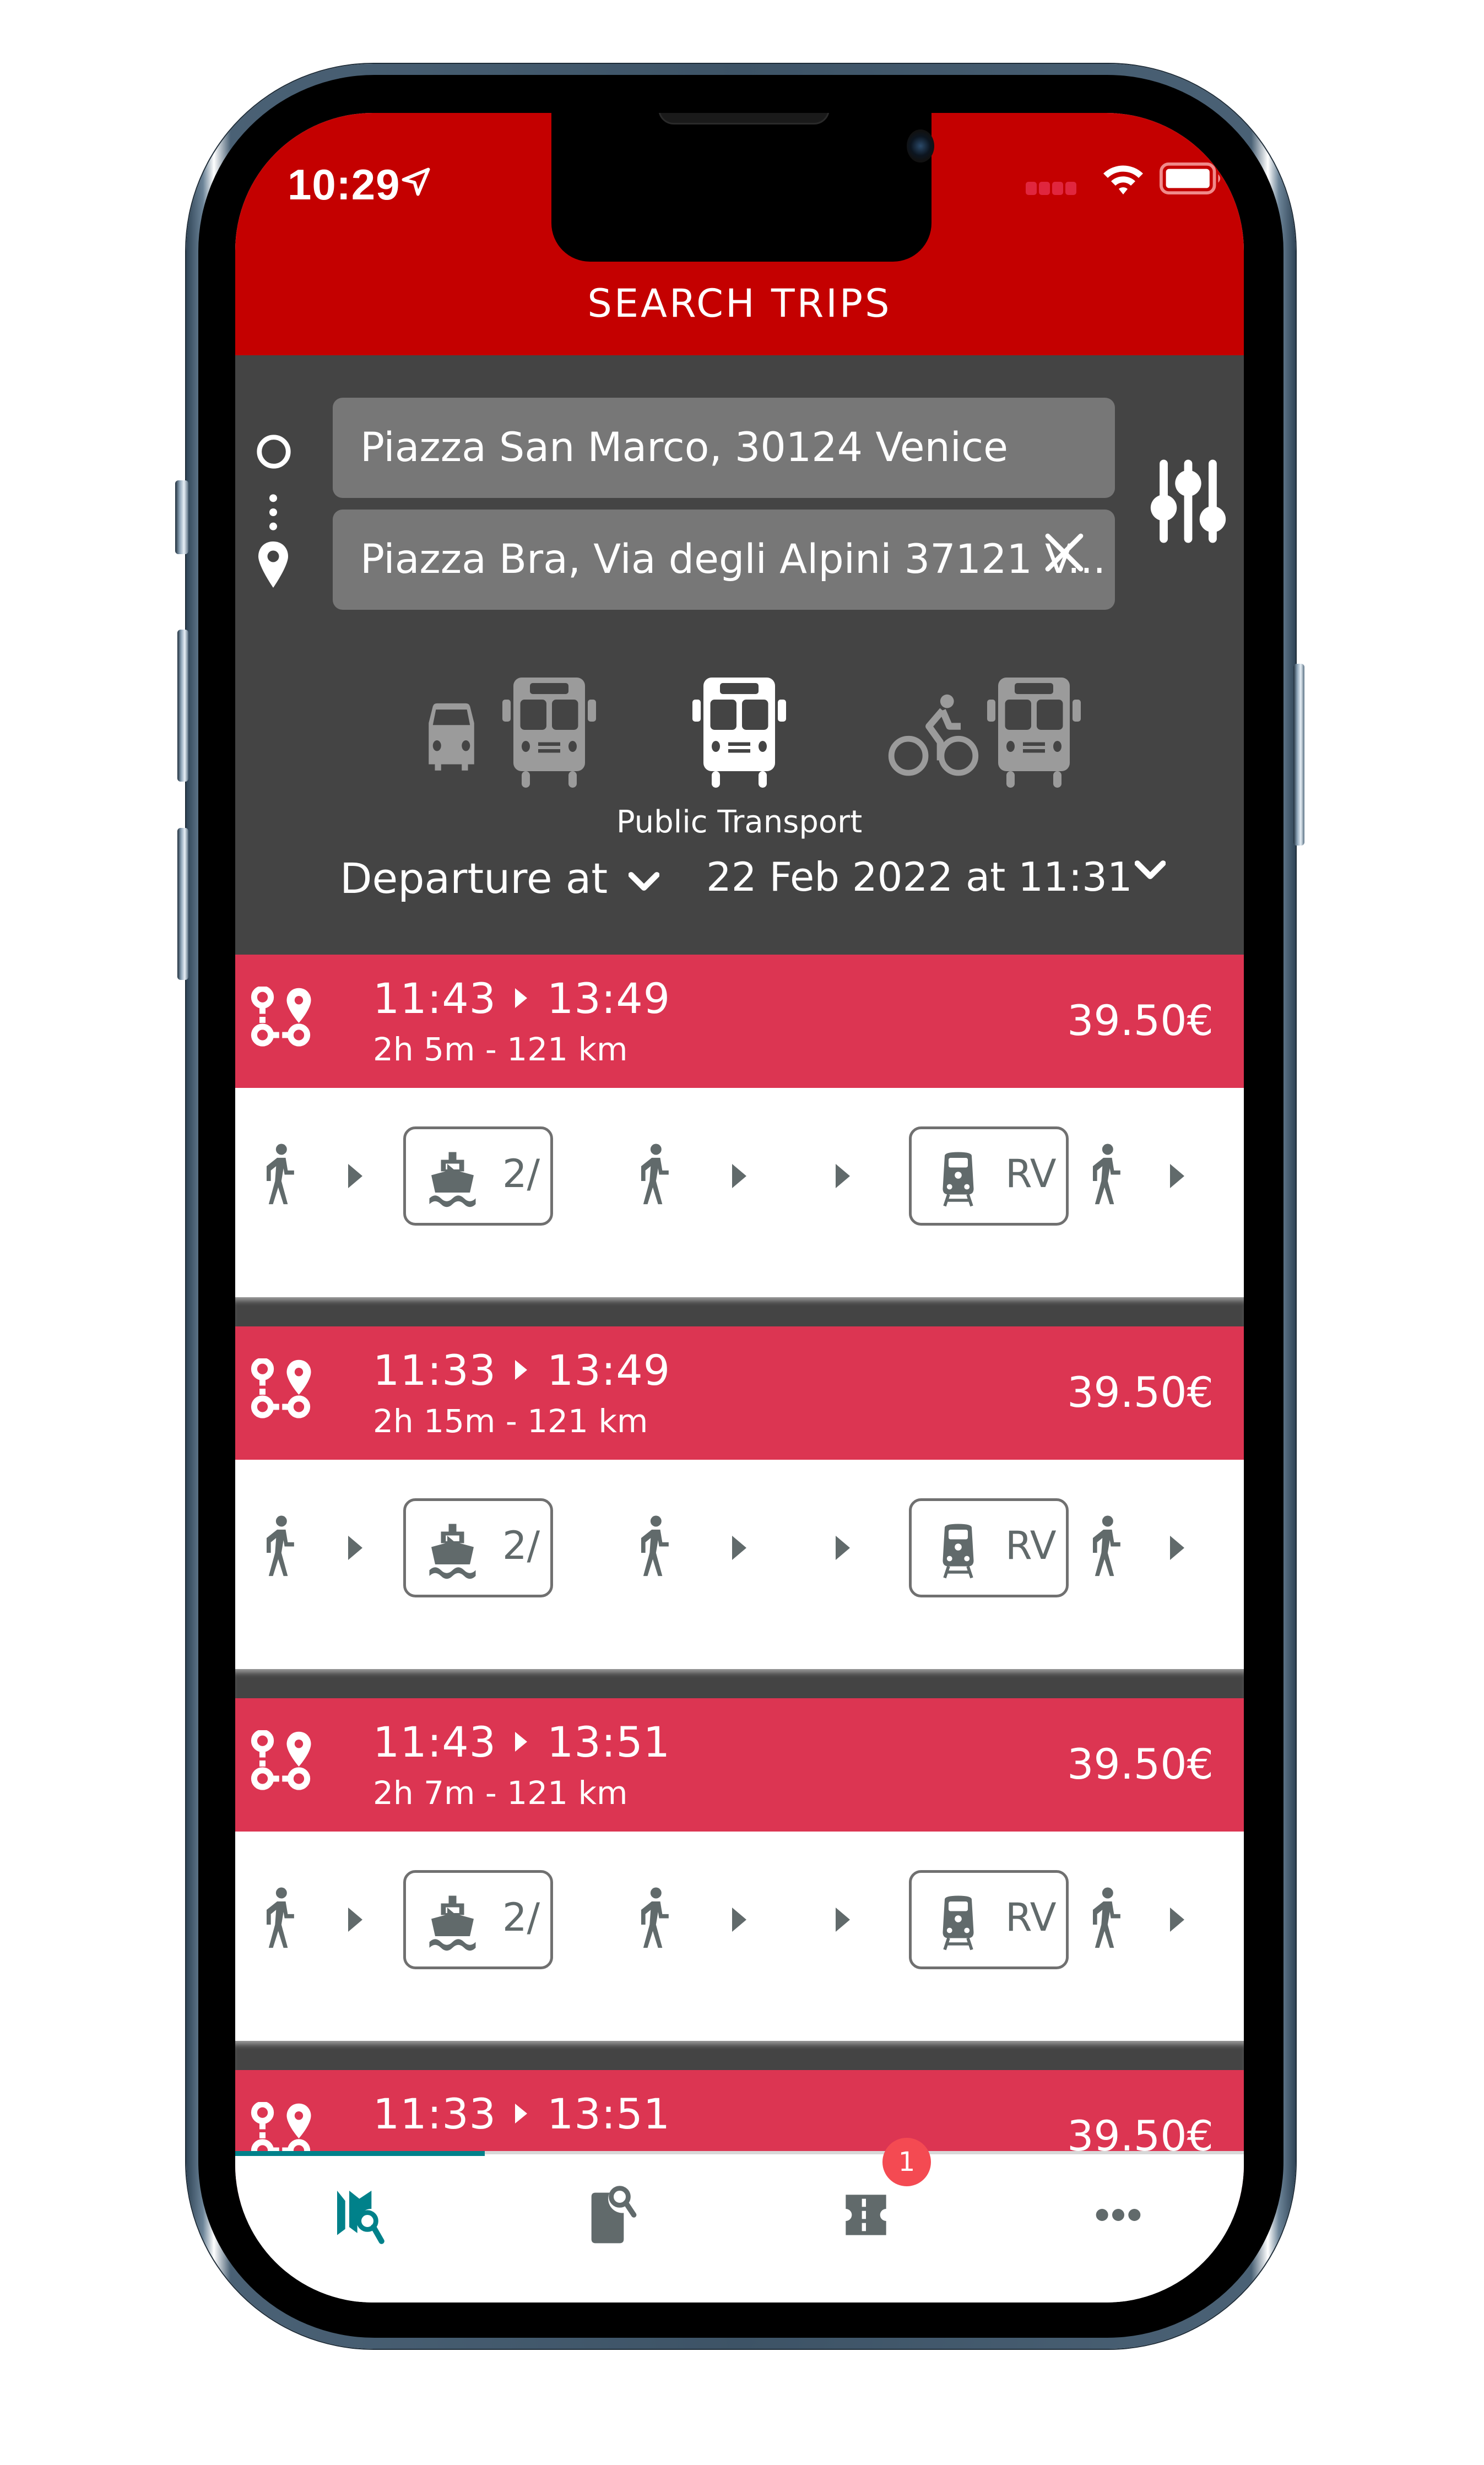 Image resolution: width=1484 pixels, height=2465 pixels. I want to click on tab-more, so click(1118, 2228).